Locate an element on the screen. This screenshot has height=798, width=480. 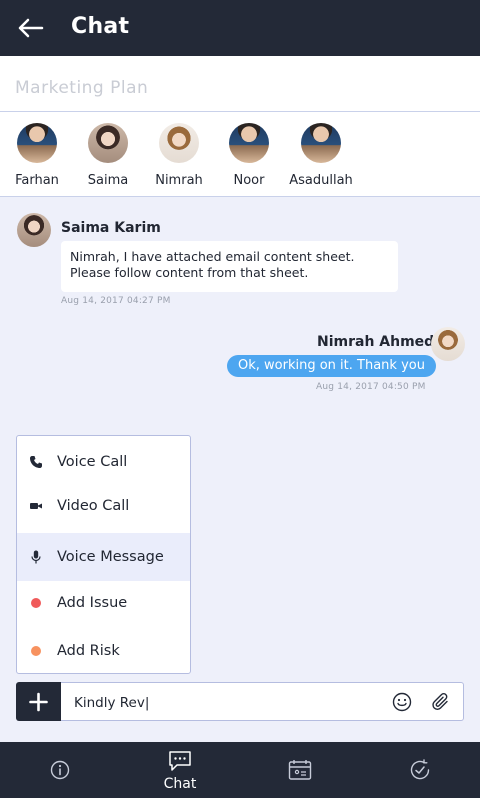
member-saima: Saima is located at coordinates (108, 155).